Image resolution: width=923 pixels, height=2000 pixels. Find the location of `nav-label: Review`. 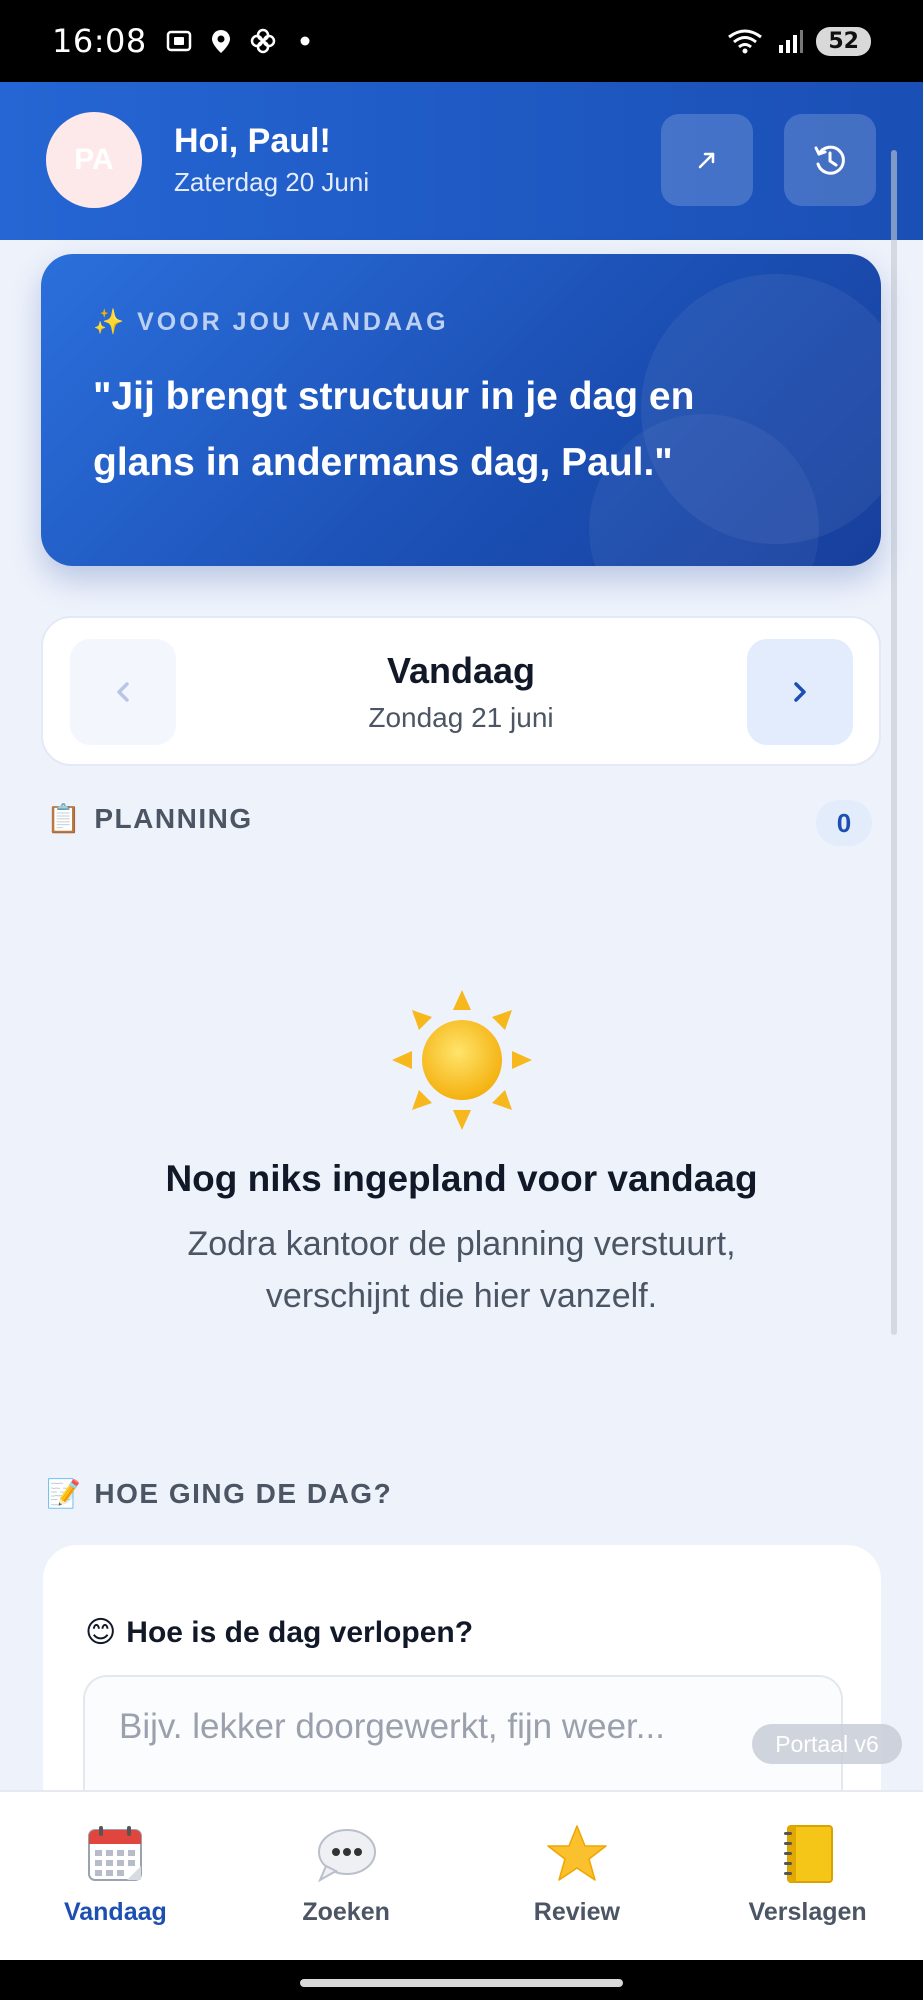

nav-label: Review is located at coordinates (576, 1912).